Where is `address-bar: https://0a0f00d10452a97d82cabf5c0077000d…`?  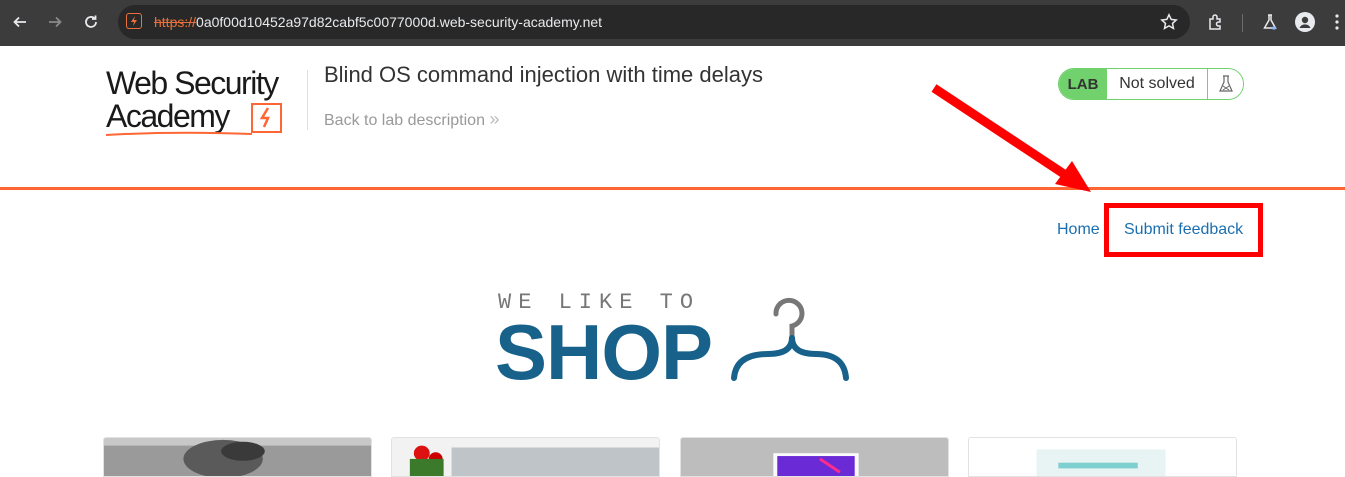
address-bar: https://0a0f00d10452a97d82cabf5c0077000d… is located at coordinates (654, 22).